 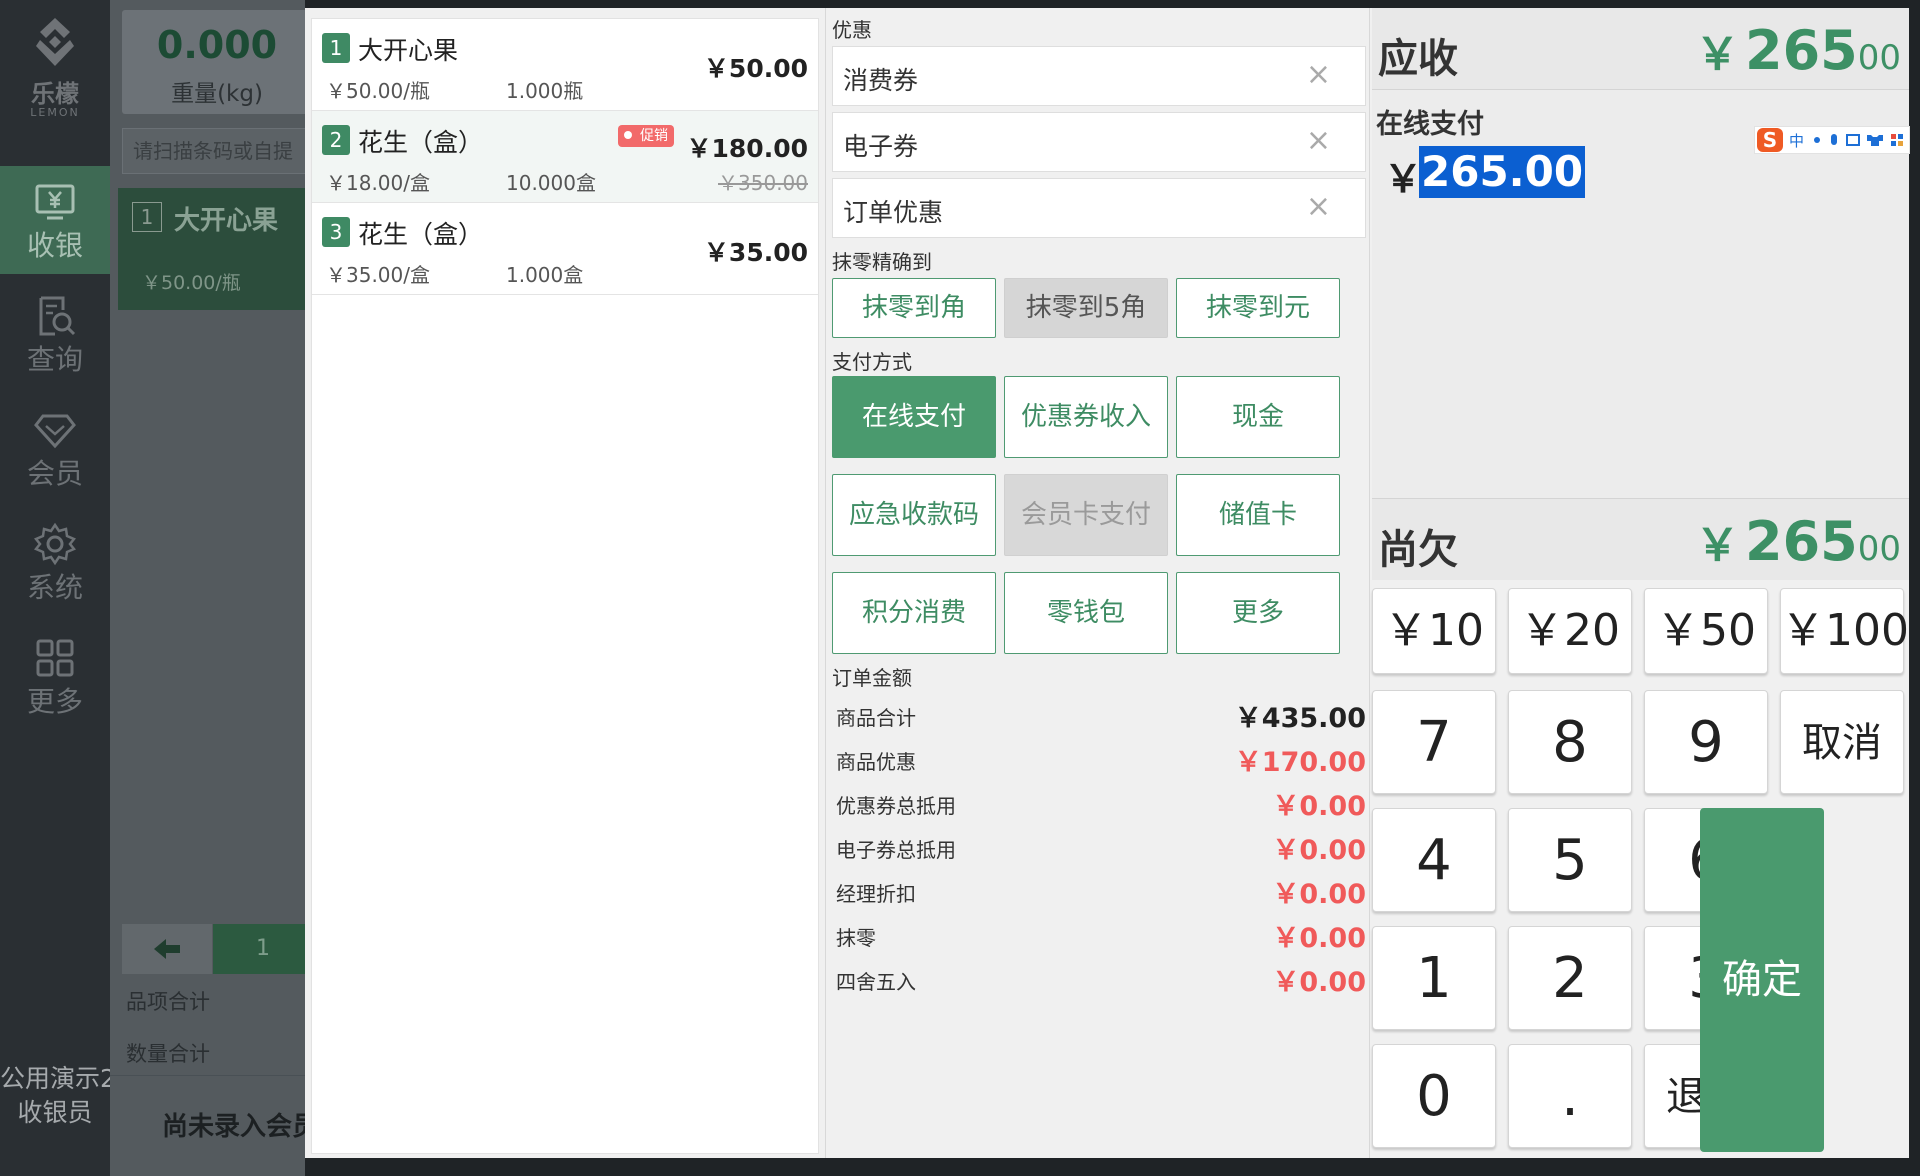 What do you see at coordinates (55, 562) in the screenshot?
I see `nav-item-system: 系统` at bounding box center [55, 562].